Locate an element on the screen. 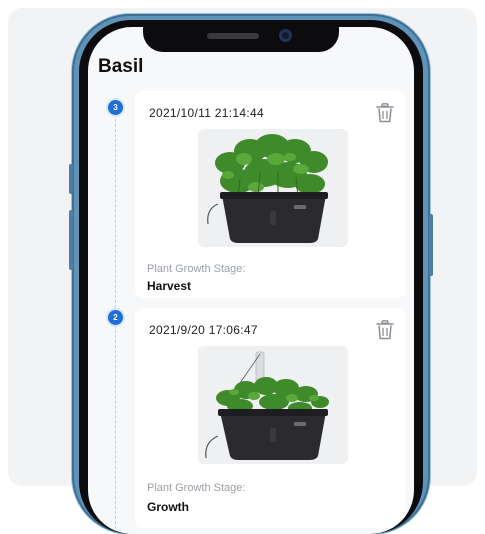 The image size is (485, 534). power-button is located at coordinates (431, 245).